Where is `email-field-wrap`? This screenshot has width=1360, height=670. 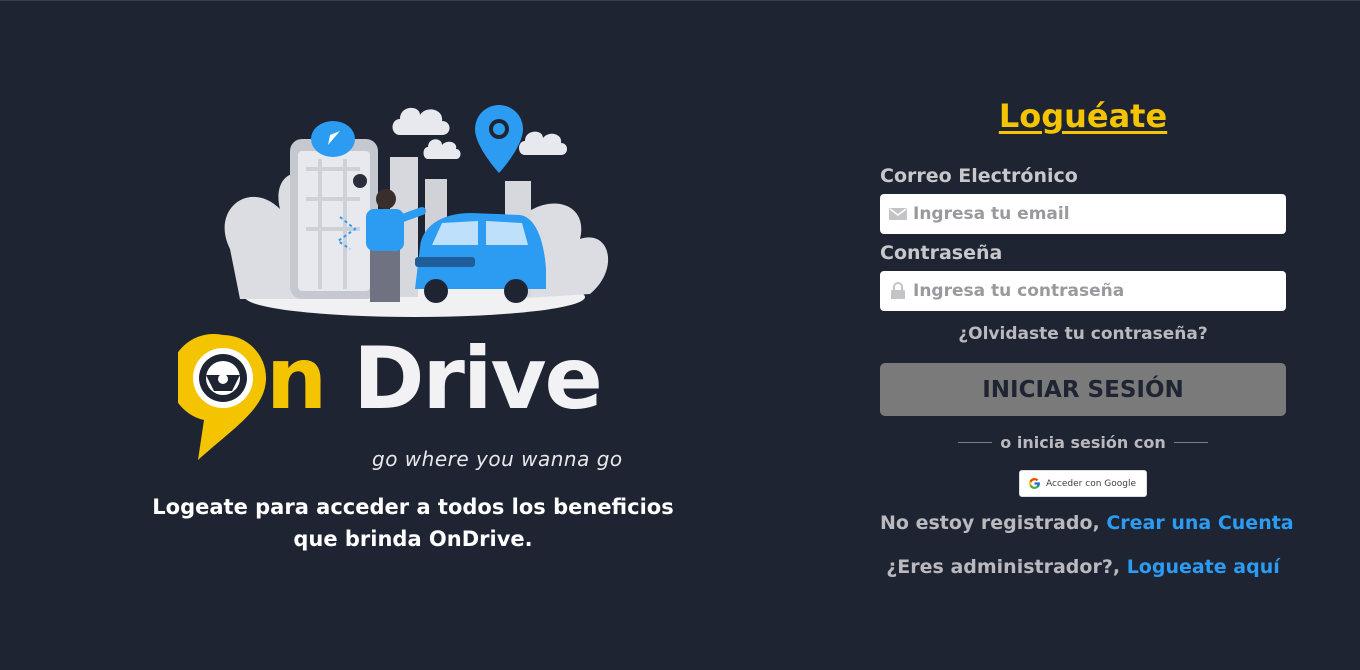
email-field-wrap is located at coordinates (1083, 214).